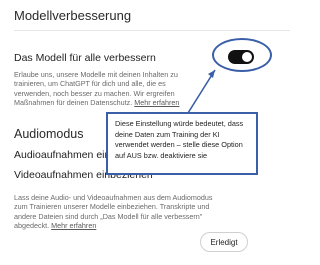  Describe the element at coordinates (73, 225) in the screenshot. I see `audio-section-learn-more-link: Mehr erfahren` at that location.